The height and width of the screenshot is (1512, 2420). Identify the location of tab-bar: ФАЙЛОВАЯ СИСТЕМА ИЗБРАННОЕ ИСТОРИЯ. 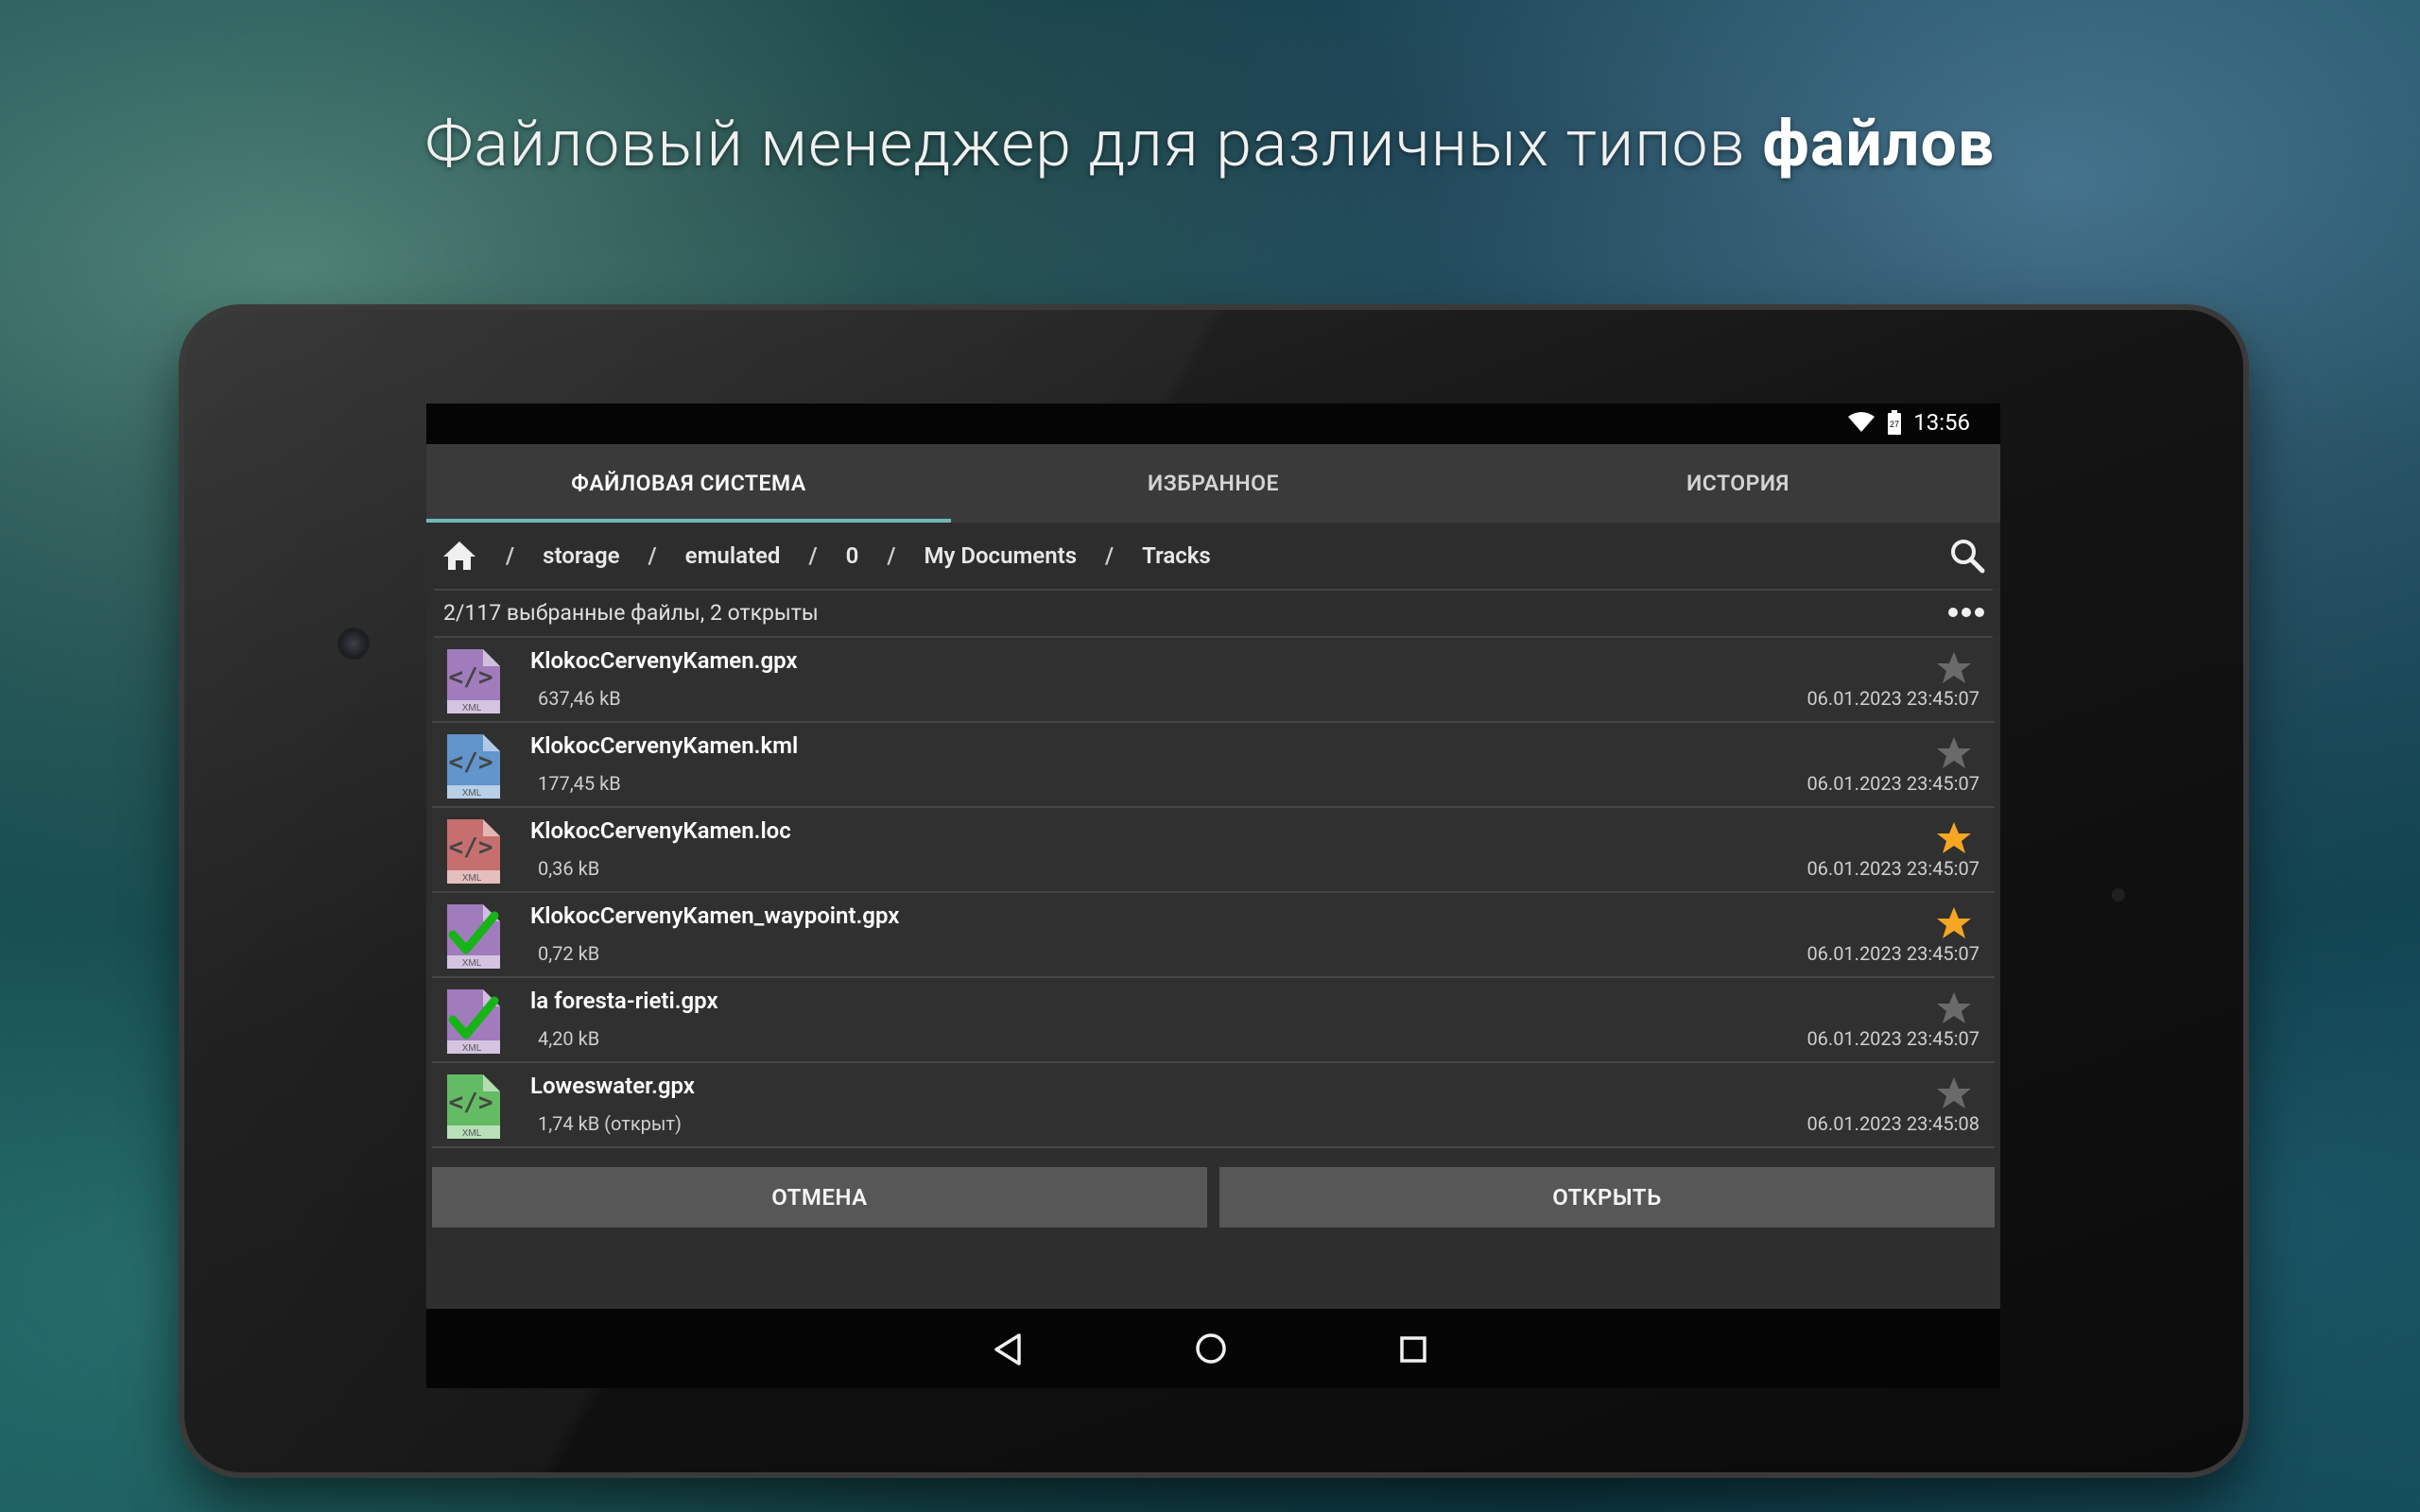
(1213, 483).